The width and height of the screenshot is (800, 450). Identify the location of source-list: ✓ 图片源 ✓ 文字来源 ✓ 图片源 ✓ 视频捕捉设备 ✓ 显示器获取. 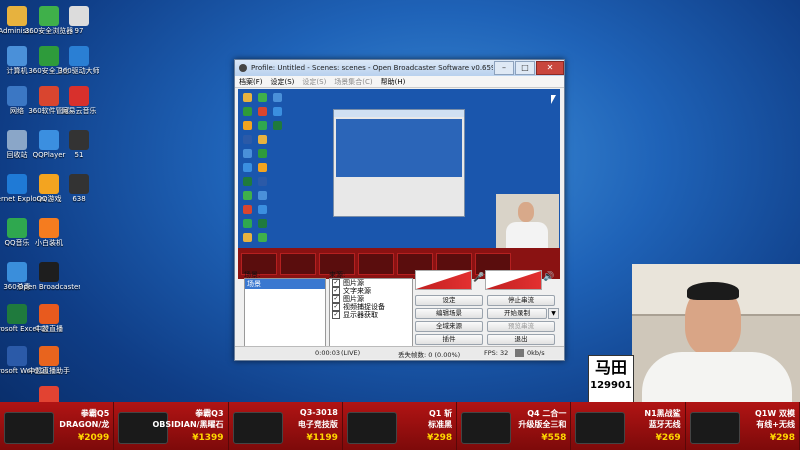
(371, 314).